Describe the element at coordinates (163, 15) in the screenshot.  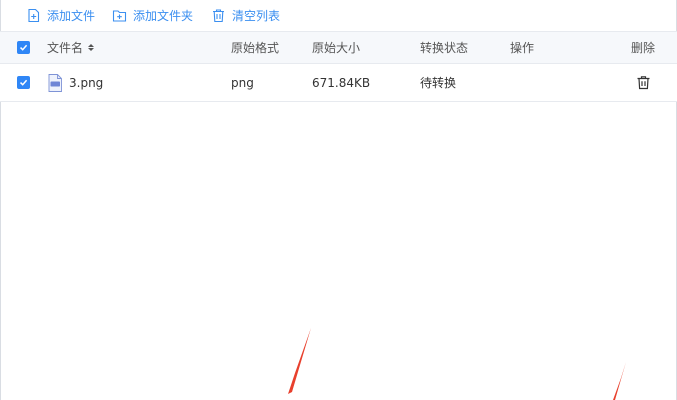
I see `add-folder-label: 添加文件夹` at that location.